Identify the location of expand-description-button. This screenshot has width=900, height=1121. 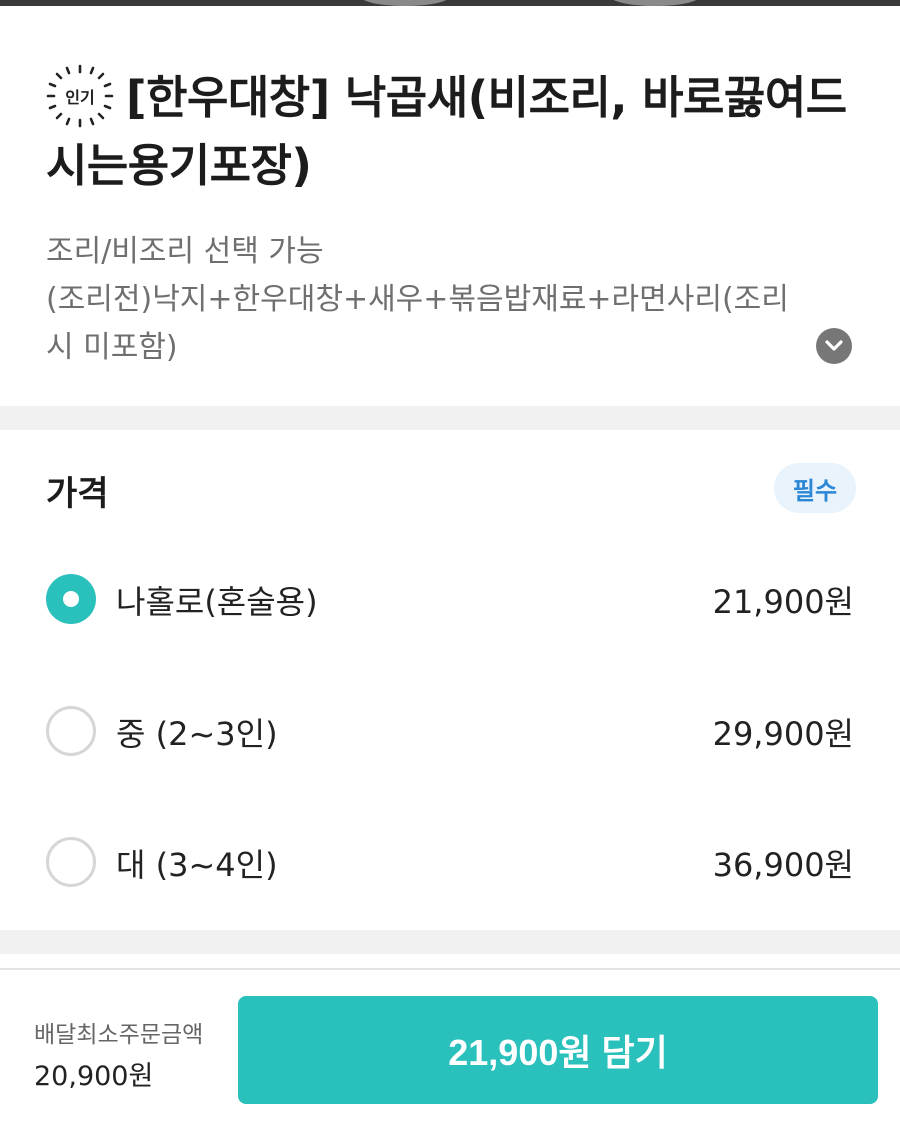
(834, 346).